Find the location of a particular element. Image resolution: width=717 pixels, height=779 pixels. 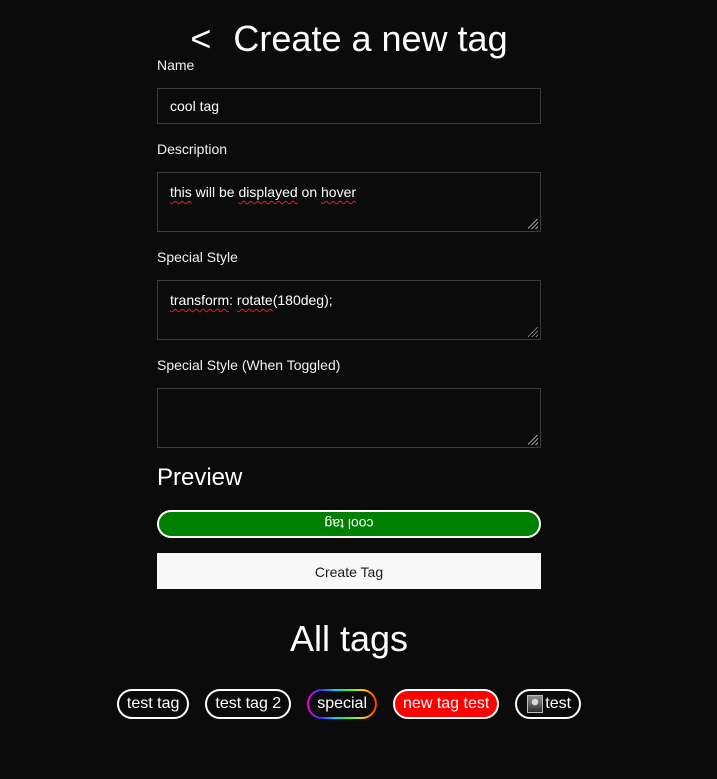

description-text: will be is located at coordinates (215, 192).